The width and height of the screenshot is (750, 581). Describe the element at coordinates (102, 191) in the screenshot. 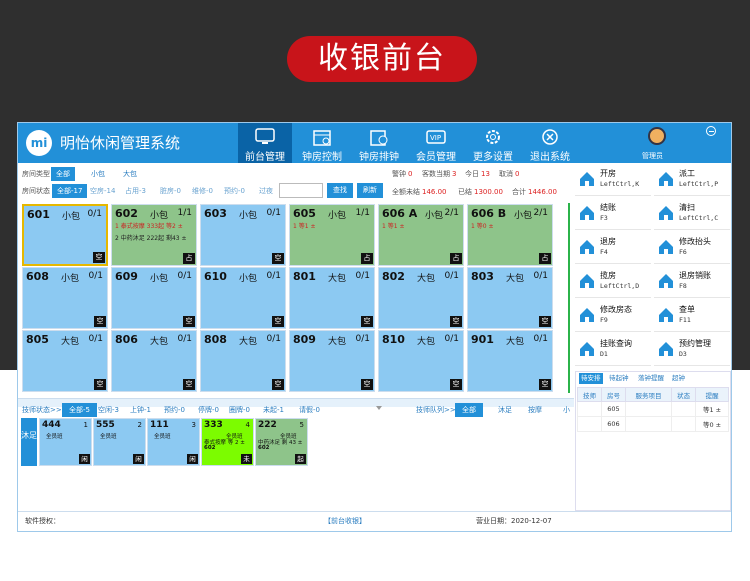

I see `room-status-tab: 空房-14` at that location.